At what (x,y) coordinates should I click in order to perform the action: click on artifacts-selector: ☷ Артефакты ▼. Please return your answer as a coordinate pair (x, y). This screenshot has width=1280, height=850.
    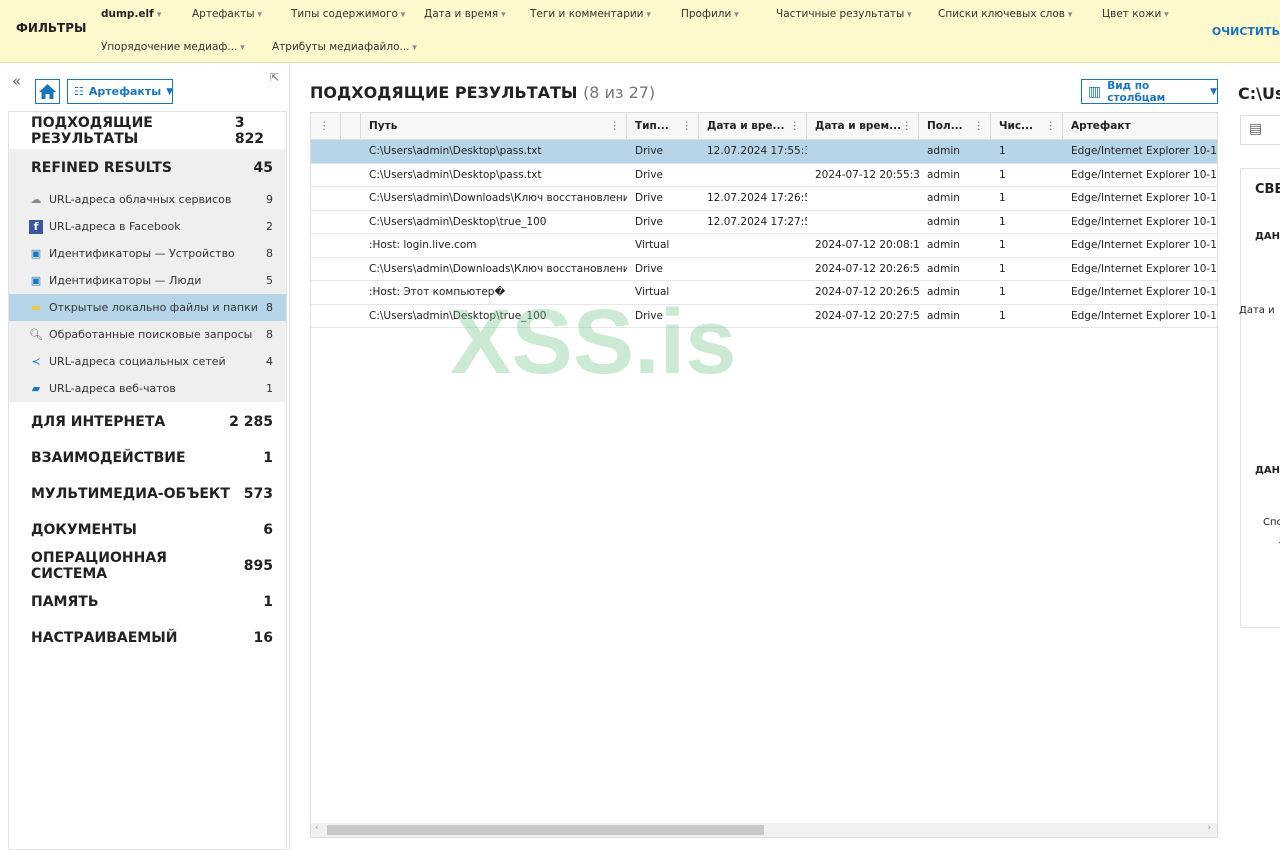
    Looking at the image, I should click on (120, 91).